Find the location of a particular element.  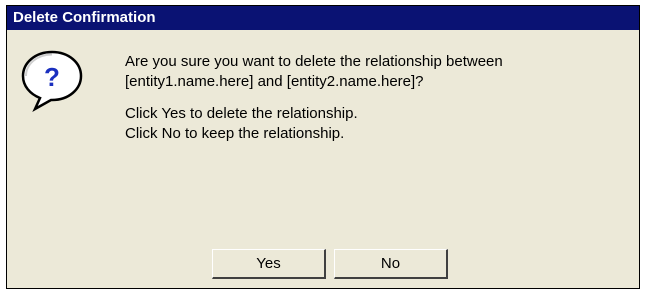

no-button: No is located at coordinates (391, 264).